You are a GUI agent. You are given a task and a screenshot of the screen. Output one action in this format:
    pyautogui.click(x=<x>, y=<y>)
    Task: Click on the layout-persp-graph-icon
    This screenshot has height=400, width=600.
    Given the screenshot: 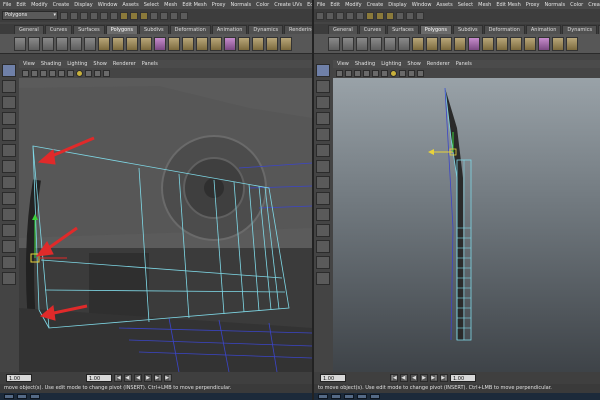 What is the action you would take?
    pyautogui.click(x=9, y=230)
    